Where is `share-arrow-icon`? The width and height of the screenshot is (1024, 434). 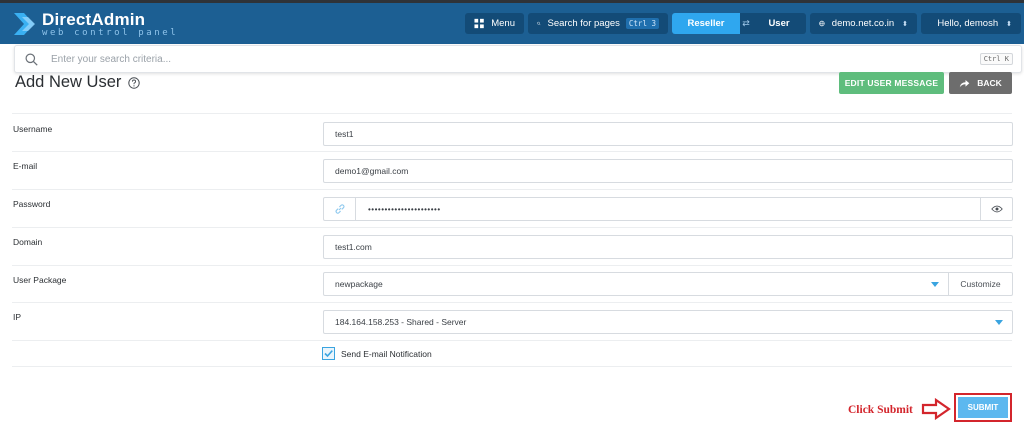 share-arrow-icon is located at coordinates (965, 83).